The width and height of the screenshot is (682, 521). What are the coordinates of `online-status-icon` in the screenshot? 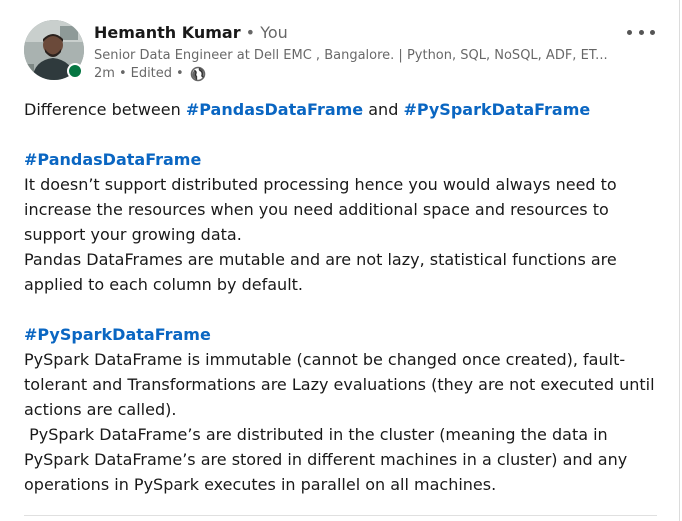 It's located at (75, 71).